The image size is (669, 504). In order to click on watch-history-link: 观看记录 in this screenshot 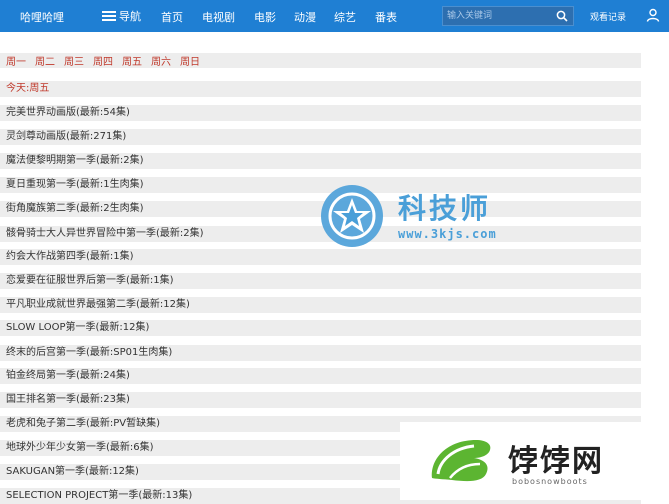, I will do `click(608, 16)`.